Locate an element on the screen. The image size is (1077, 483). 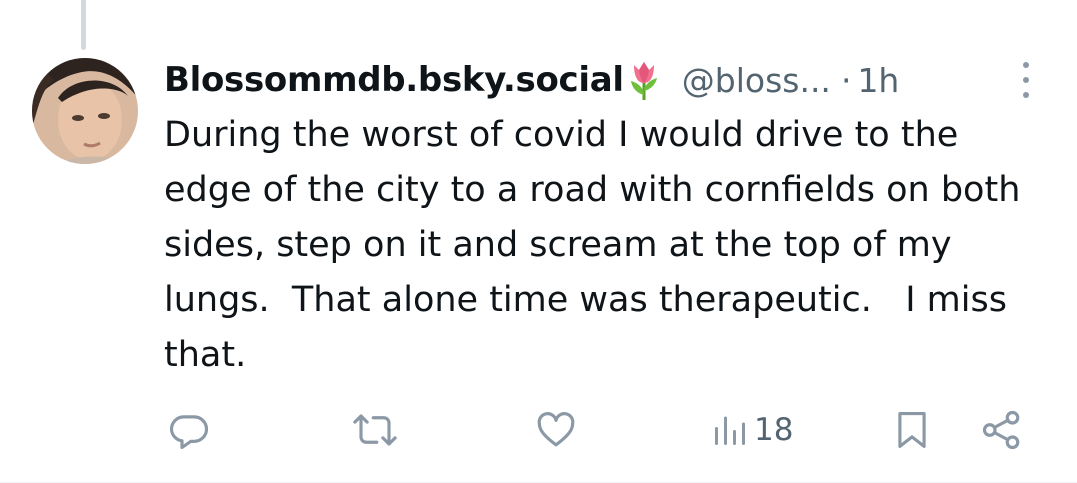
repost-button is located at coordinates (375, 430).